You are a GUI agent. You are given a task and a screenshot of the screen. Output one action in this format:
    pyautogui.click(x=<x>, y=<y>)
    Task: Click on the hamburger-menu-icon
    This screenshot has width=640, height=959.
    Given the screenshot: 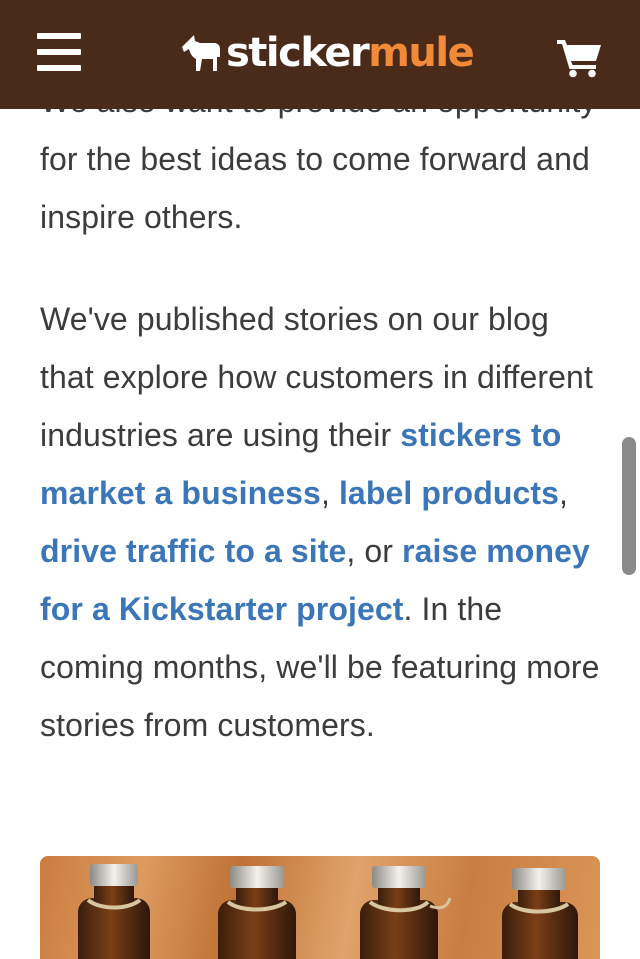 What is the action you would take?
    pyautogui.click(x=59, y=53)
    